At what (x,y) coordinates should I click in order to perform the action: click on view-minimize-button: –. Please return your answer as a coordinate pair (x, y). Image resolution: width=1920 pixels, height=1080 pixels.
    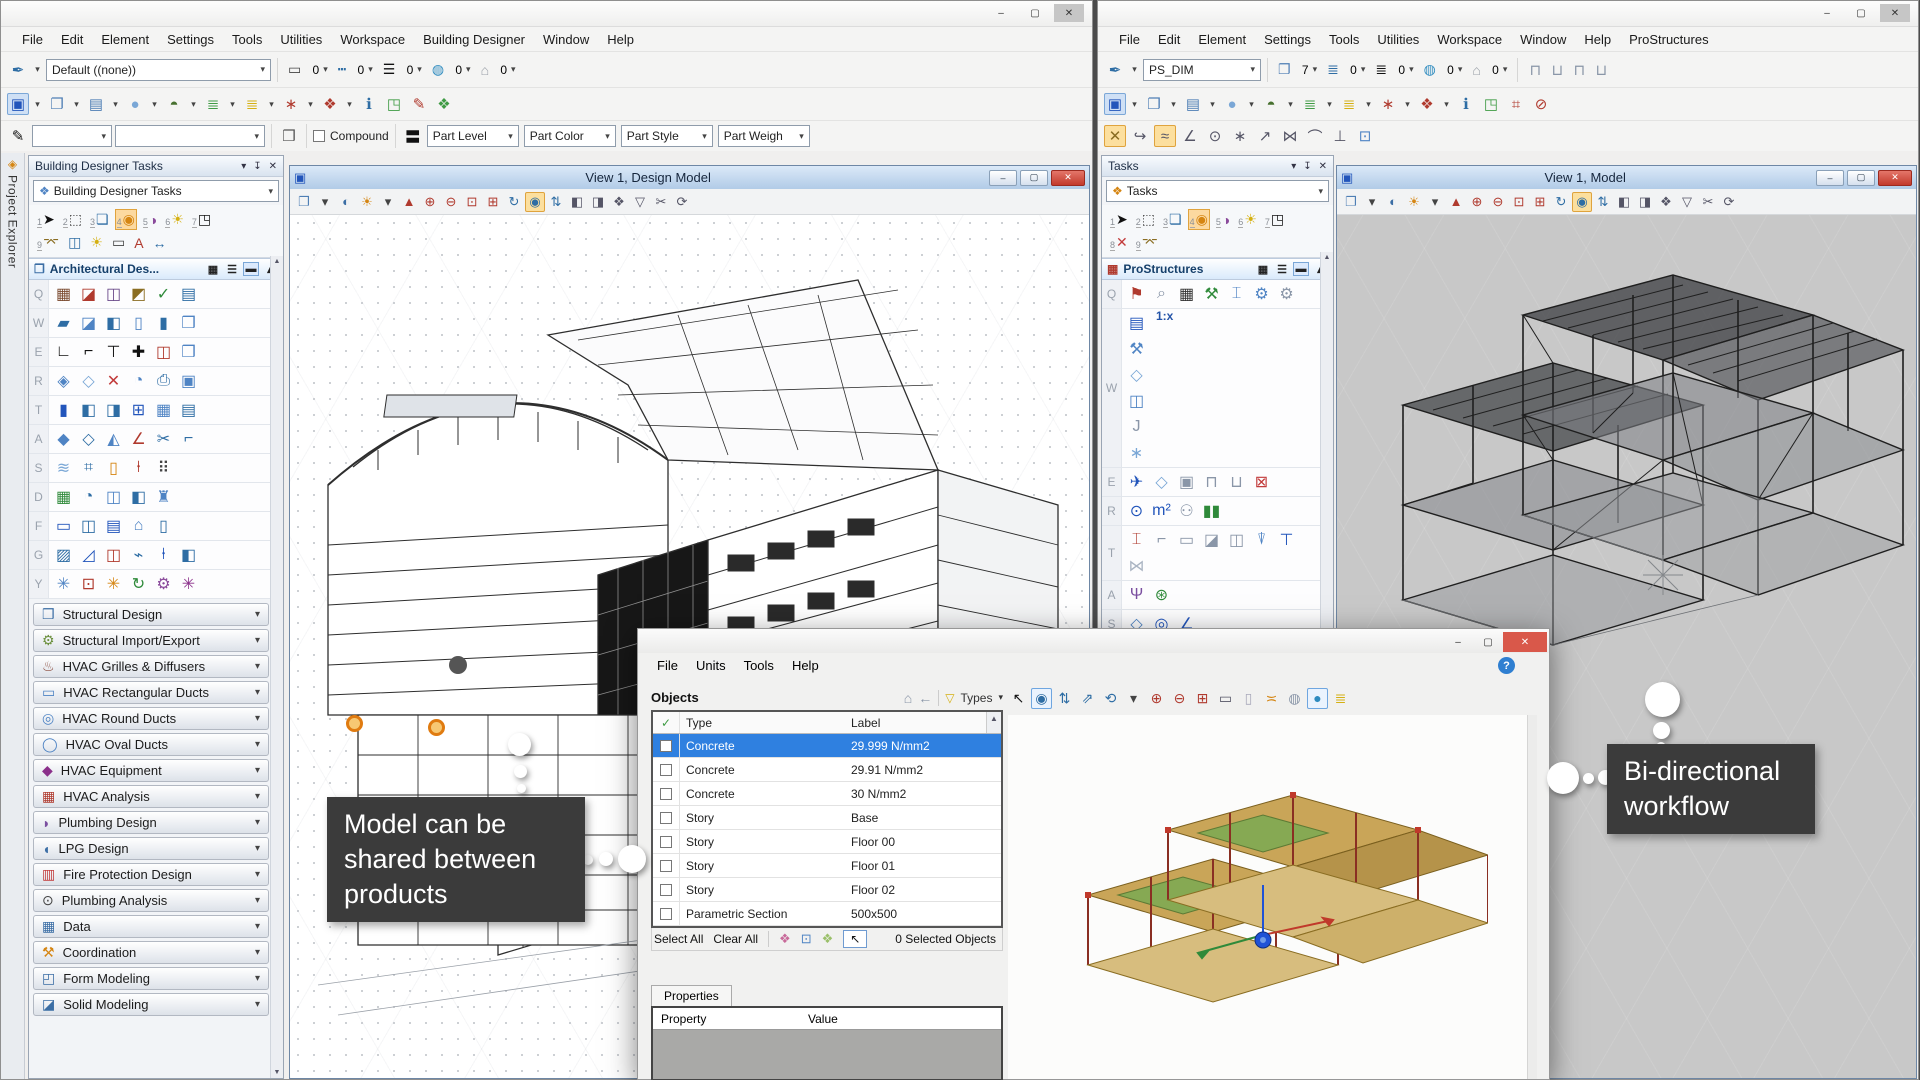
    Looking at the image, I should click on (1003, 177).